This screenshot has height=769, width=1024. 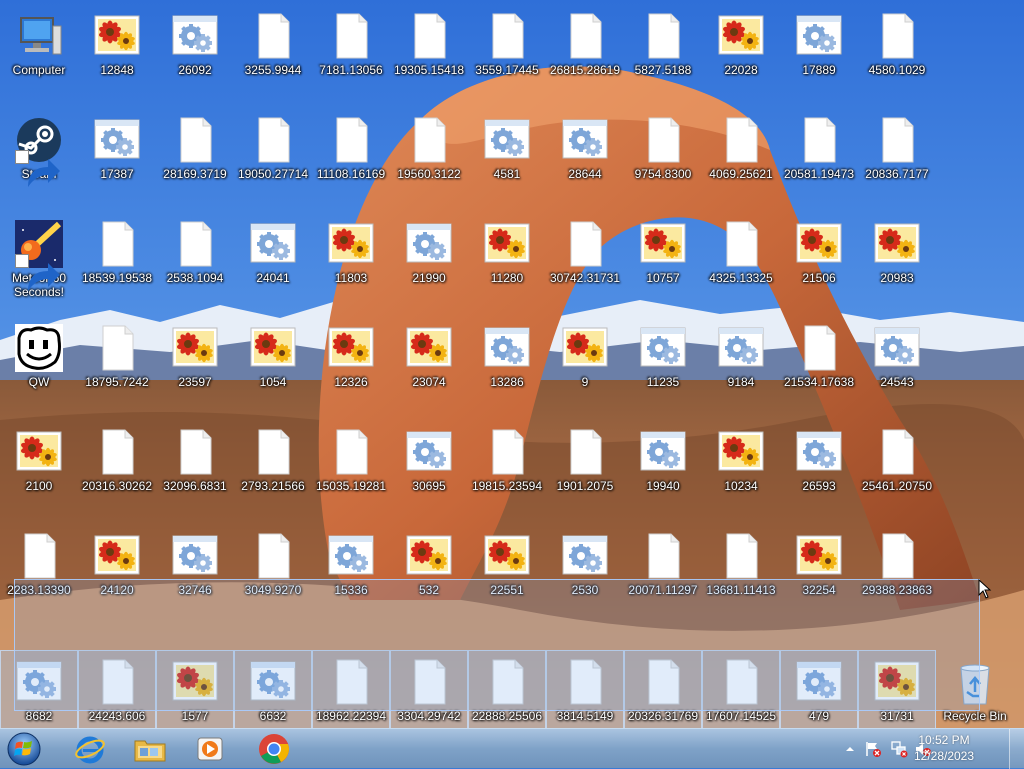 I want to click on desktop-icon: 22551, so click(x=507, y=574).